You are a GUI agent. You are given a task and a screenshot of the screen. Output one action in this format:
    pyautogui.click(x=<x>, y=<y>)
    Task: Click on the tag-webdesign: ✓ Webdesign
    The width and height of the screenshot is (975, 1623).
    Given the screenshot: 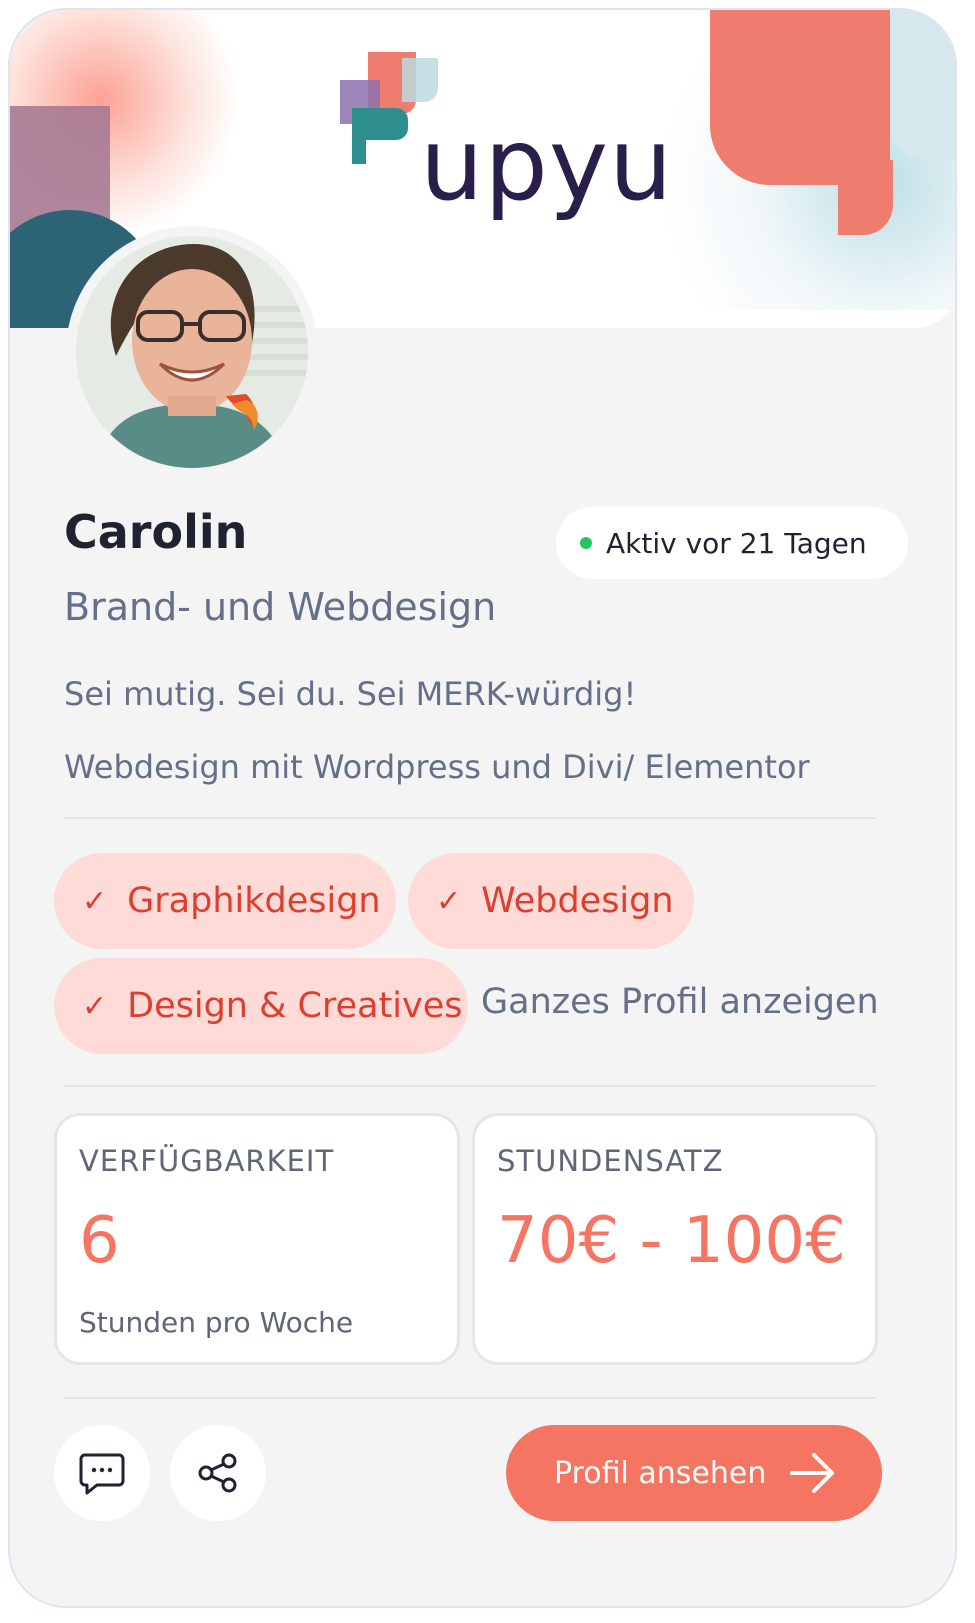 What is the action you would take?
    pyautogui.click(x=551, y=901)
    